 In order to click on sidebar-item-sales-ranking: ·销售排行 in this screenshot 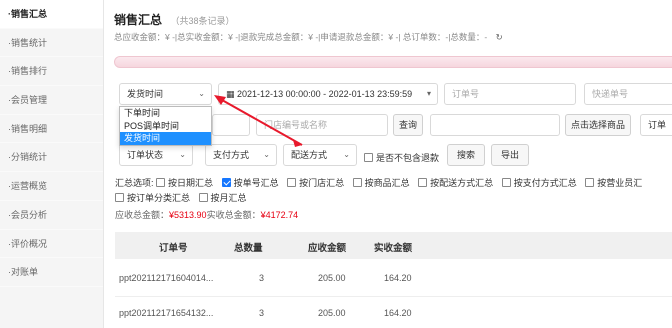, I will do `click(51, 72)`.